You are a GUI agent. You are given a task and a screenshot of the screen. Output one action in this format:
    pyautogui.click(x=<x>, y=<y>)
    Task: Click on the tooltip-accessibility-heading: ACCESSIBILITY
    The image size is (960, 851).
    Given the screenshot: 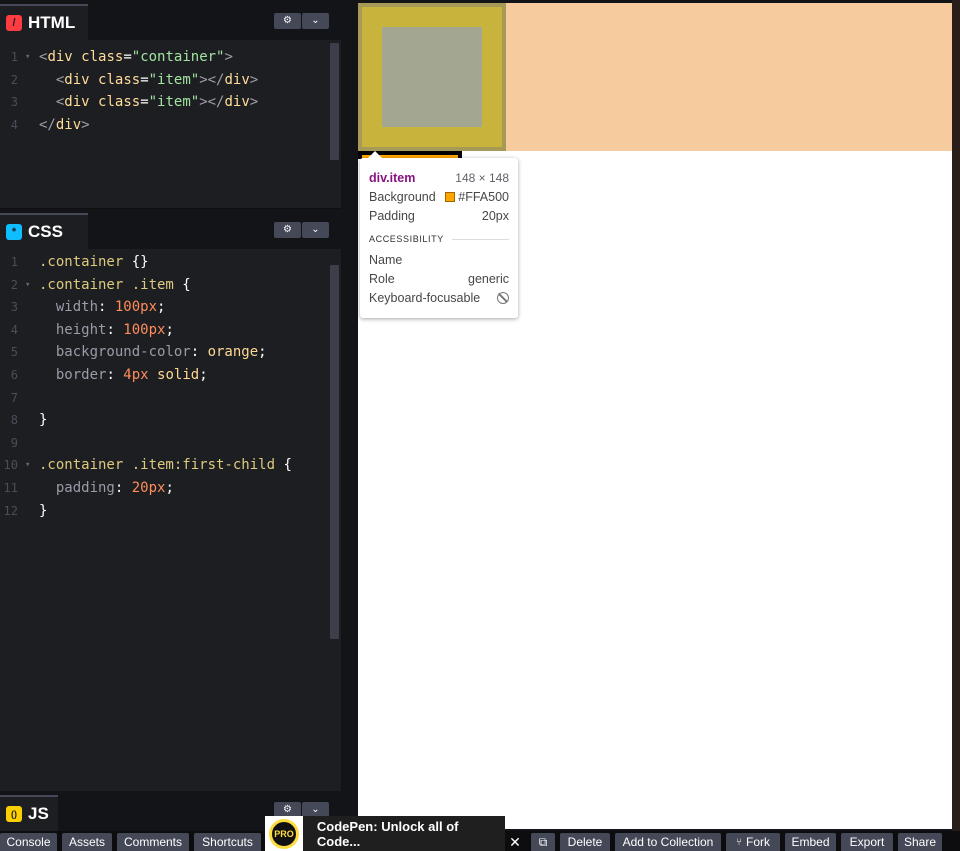 What is the action you would take?
    pyautogui.click(x=439, y=239)
    